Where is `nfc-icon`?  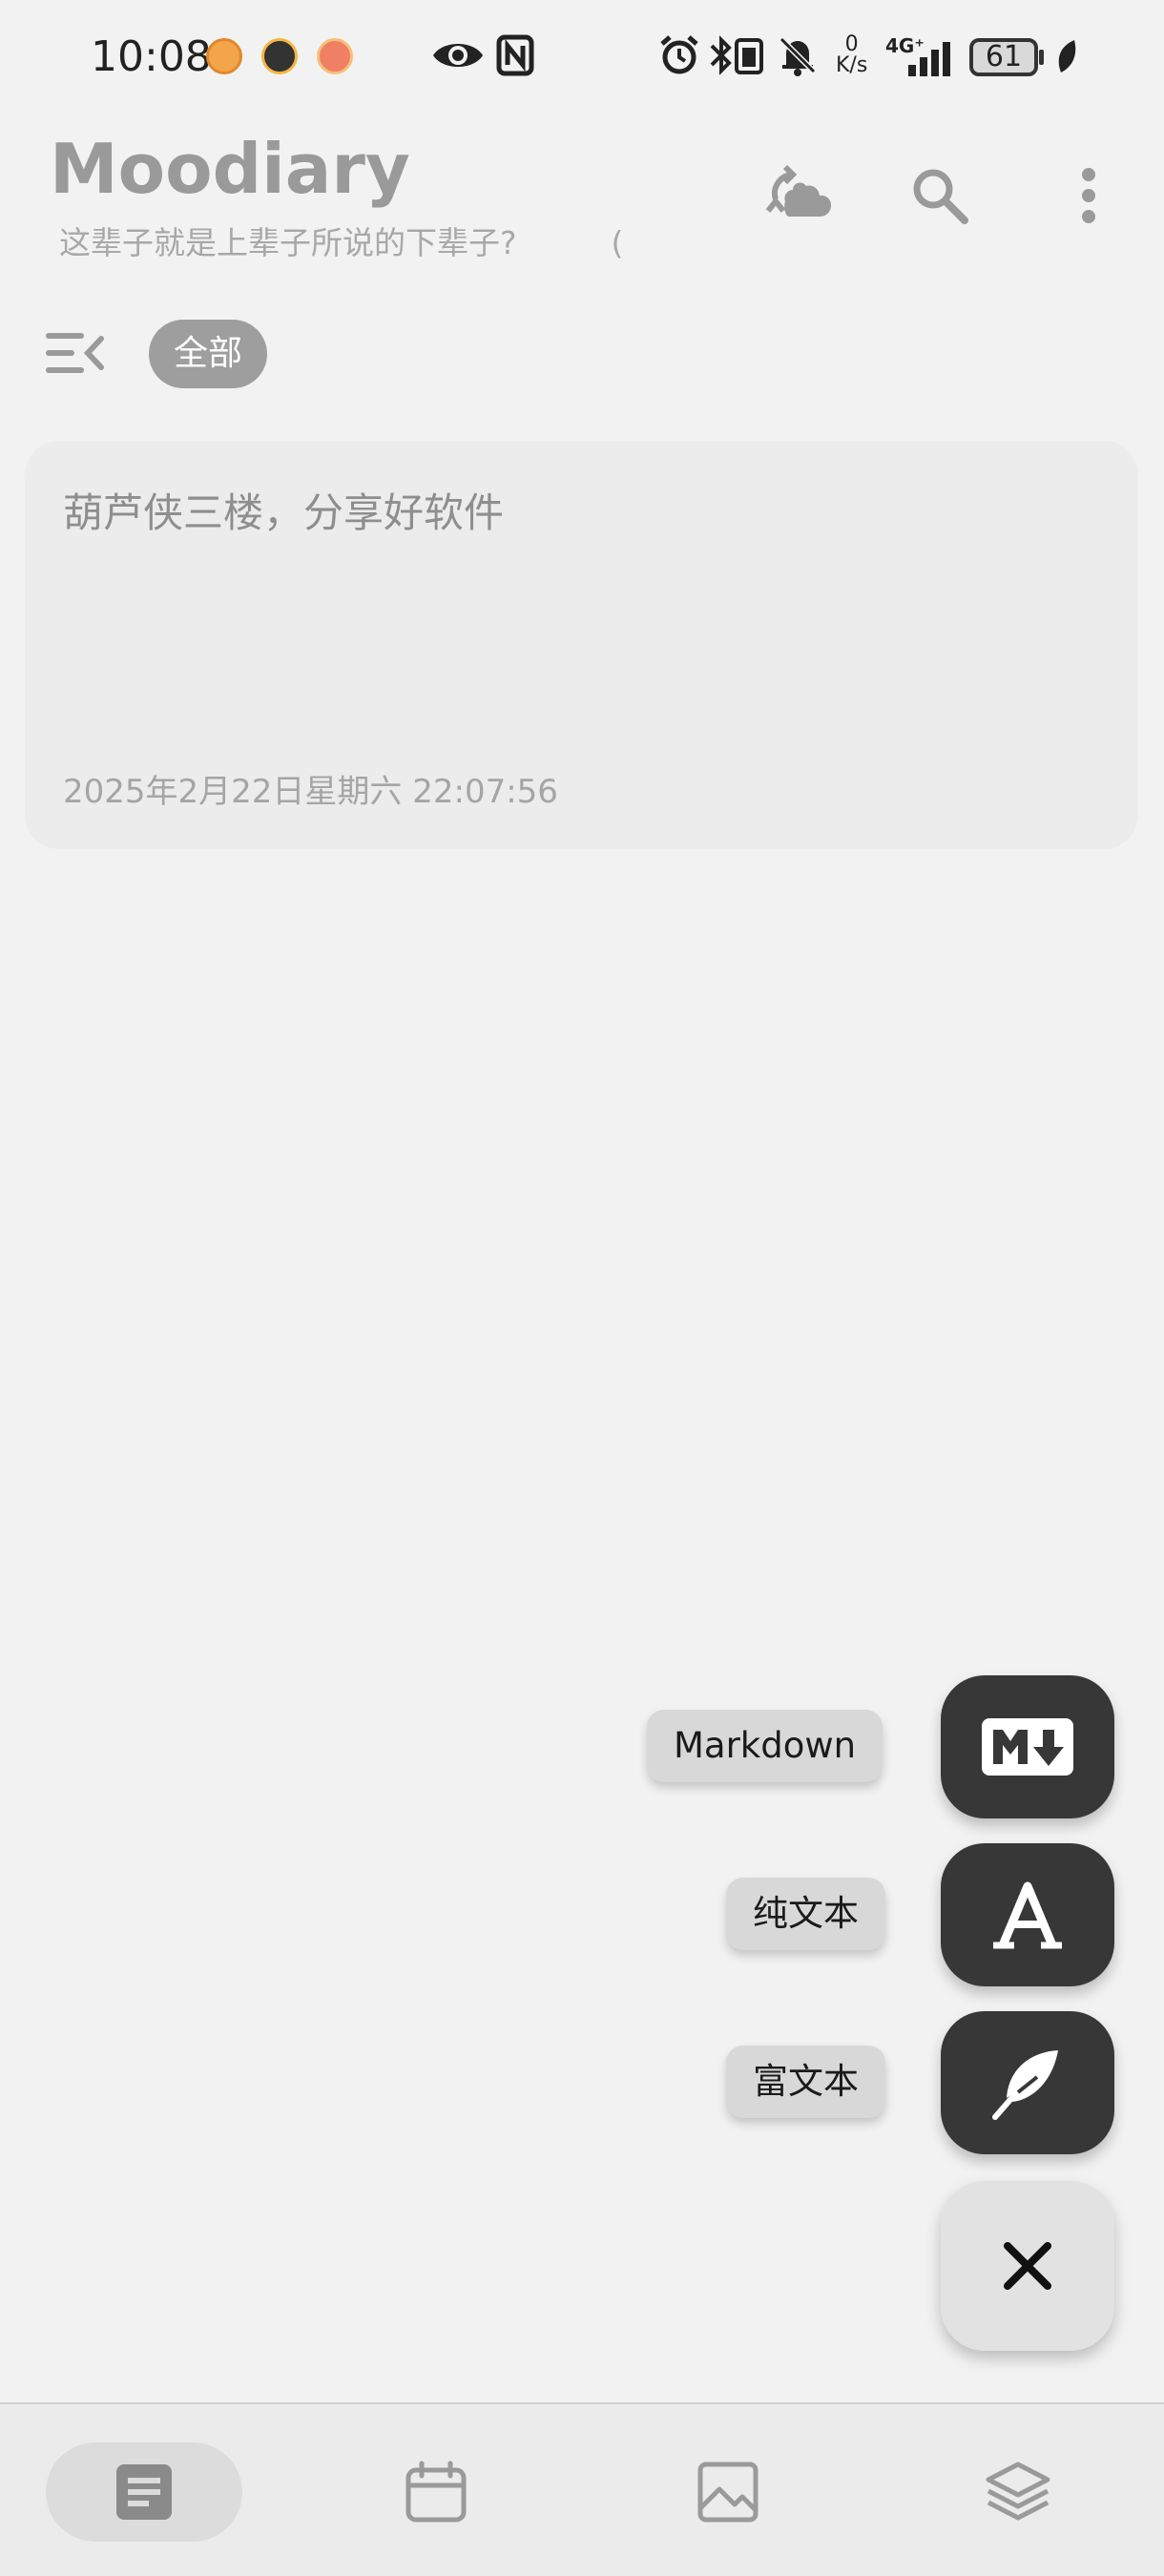 nfc-icon is located at coordinates (515, 55).